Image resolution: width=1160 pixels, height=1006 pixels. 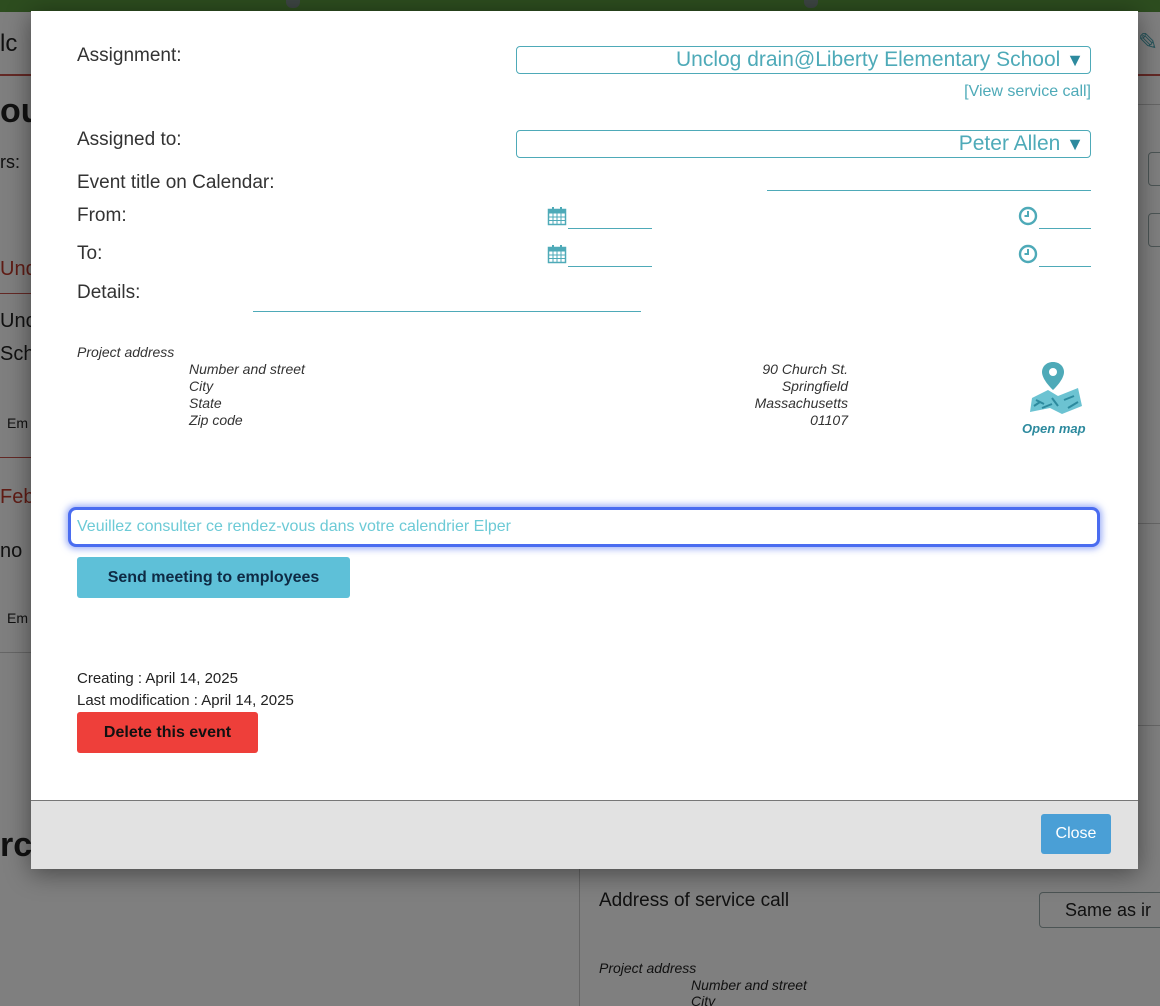 I want to click on project-address-fields: Number and street City State Zip code, so click(x=247, y=395).